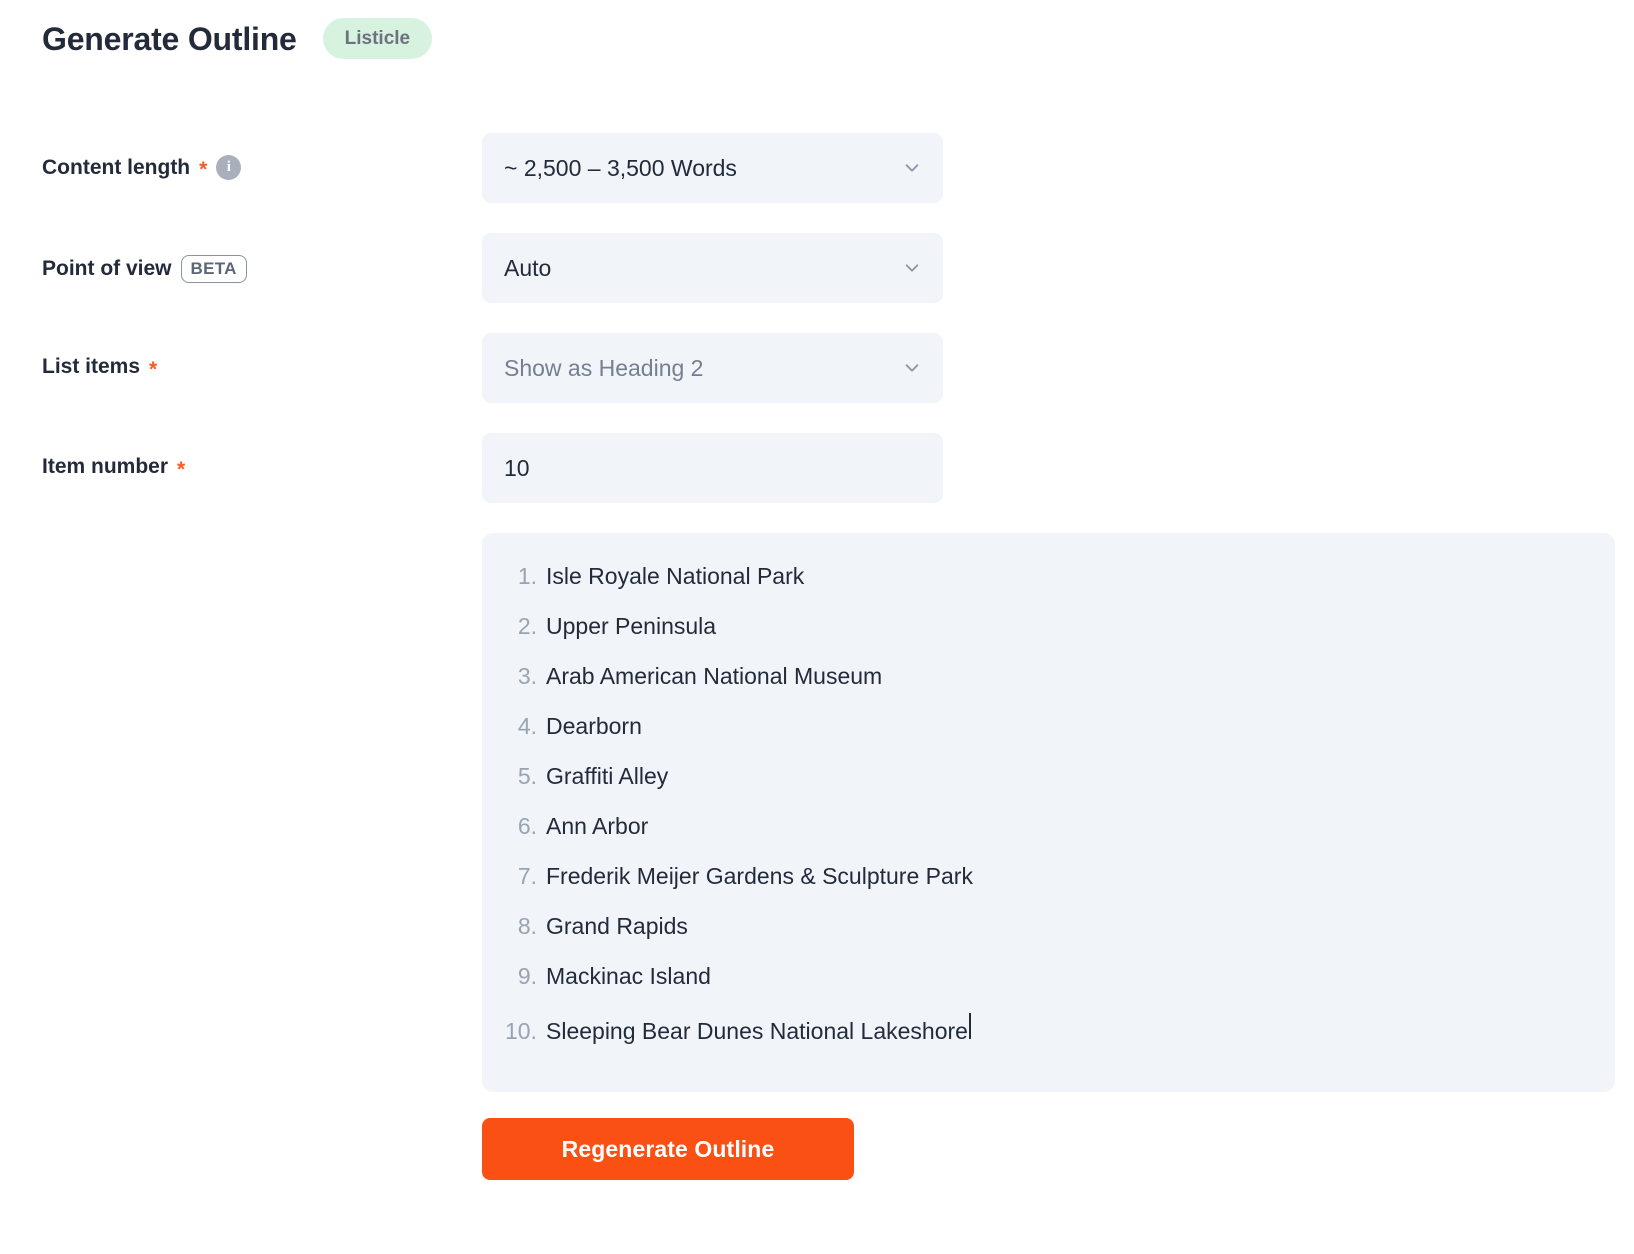 The height and width of the screenshot is (1254, 1634). What do you see at coordinates (594, 726) in the screenshot?
I see `list-item-text: Dearborn` at bounding box center [594, 726].